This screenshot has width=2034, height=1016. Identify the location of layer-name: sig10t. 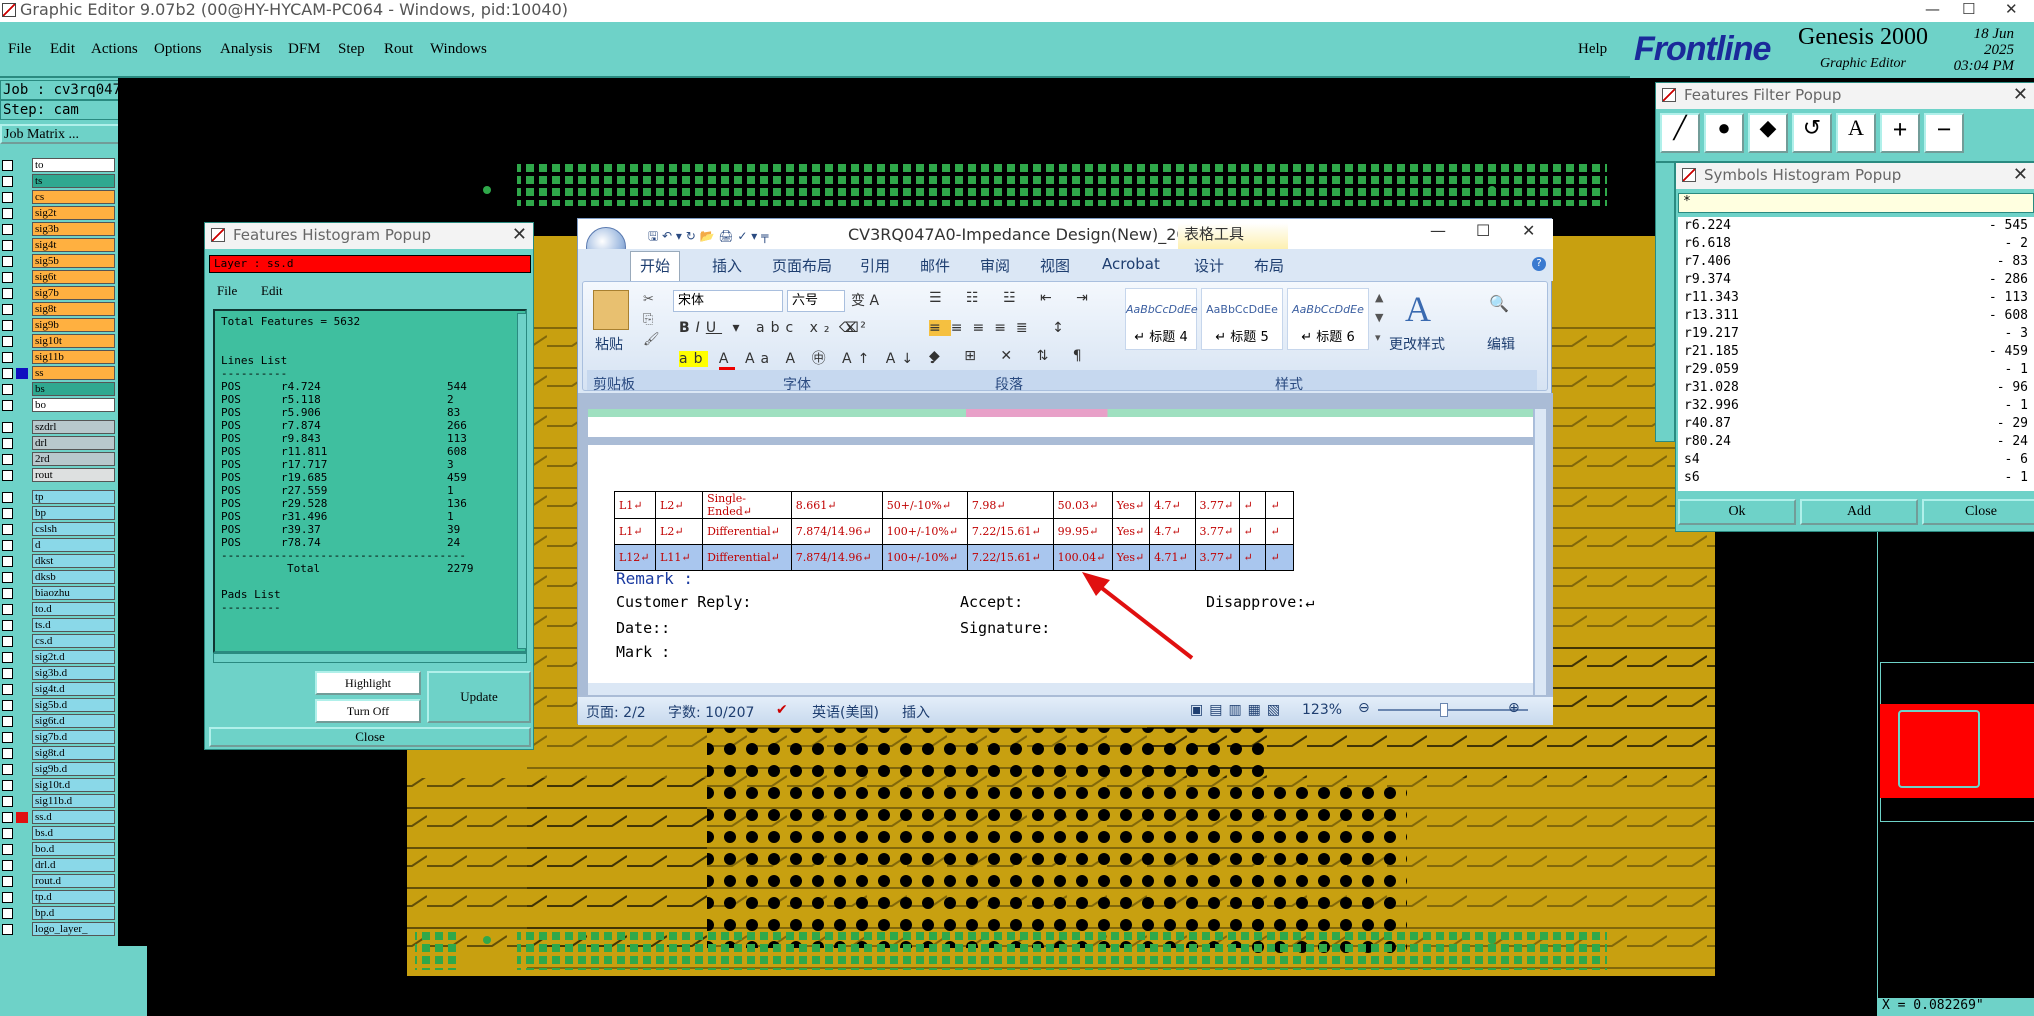
(73, 341).